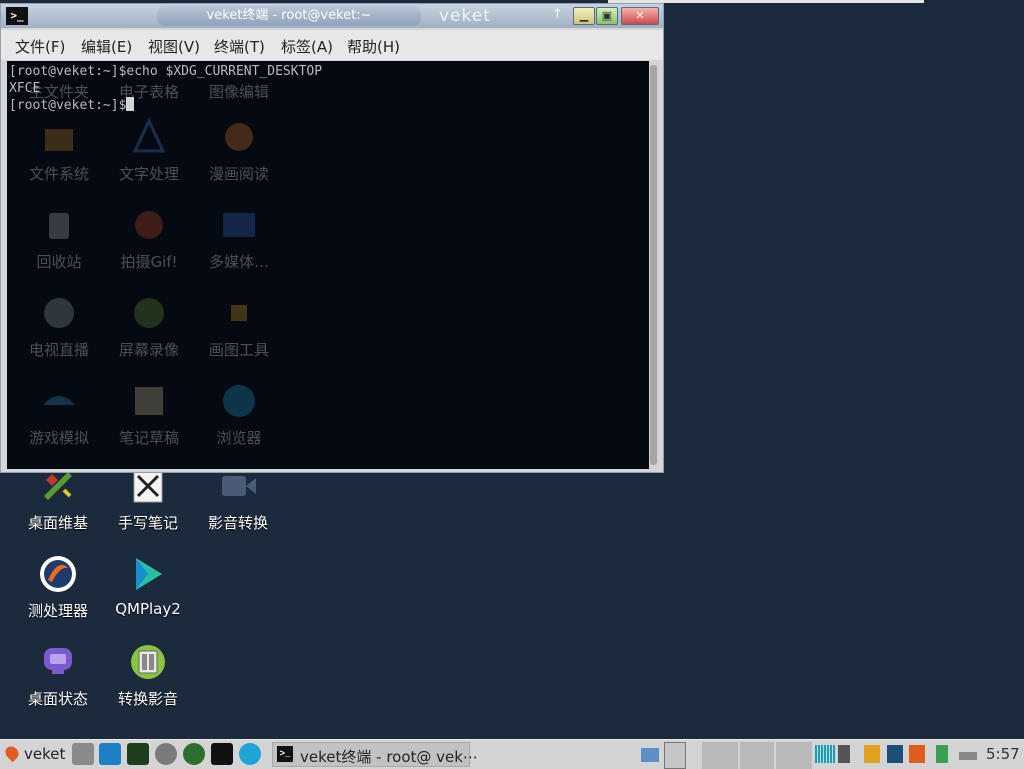 Image resolution: width=1024 pixels, height=769 pixels. What do you see at coordinates (239, 438) in the screenshot?
I see `desktop-icon-label: 浏览器` at bounding box center [239, 438].